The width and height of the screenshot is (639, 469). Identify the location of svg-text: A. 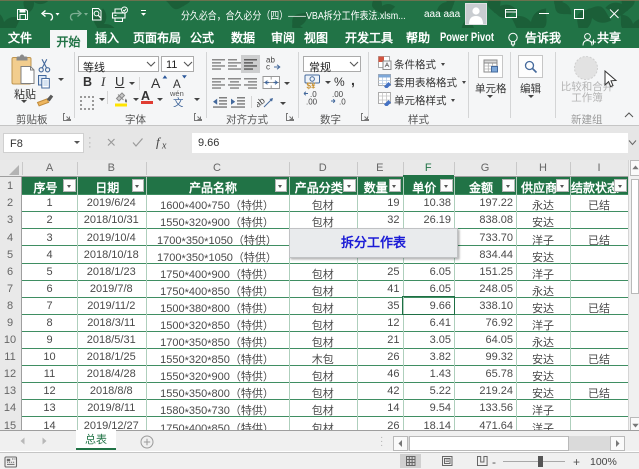
(156, 83).